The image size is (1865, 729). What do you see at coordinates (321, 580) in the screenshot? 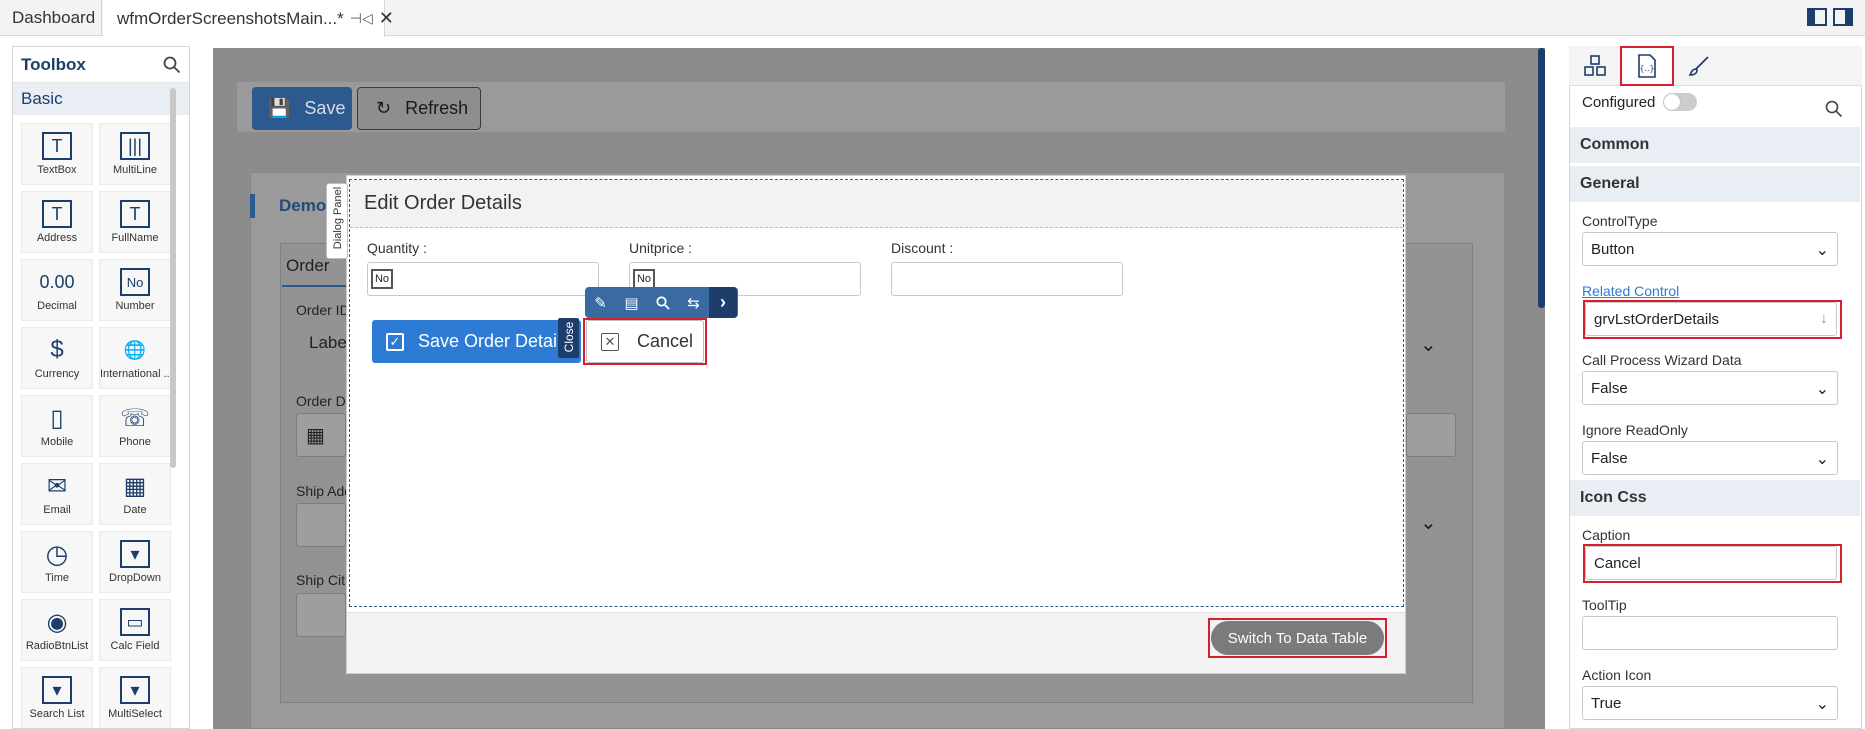
I see `ship-city-label: Ship Cit` at bounding box center [321, 580].